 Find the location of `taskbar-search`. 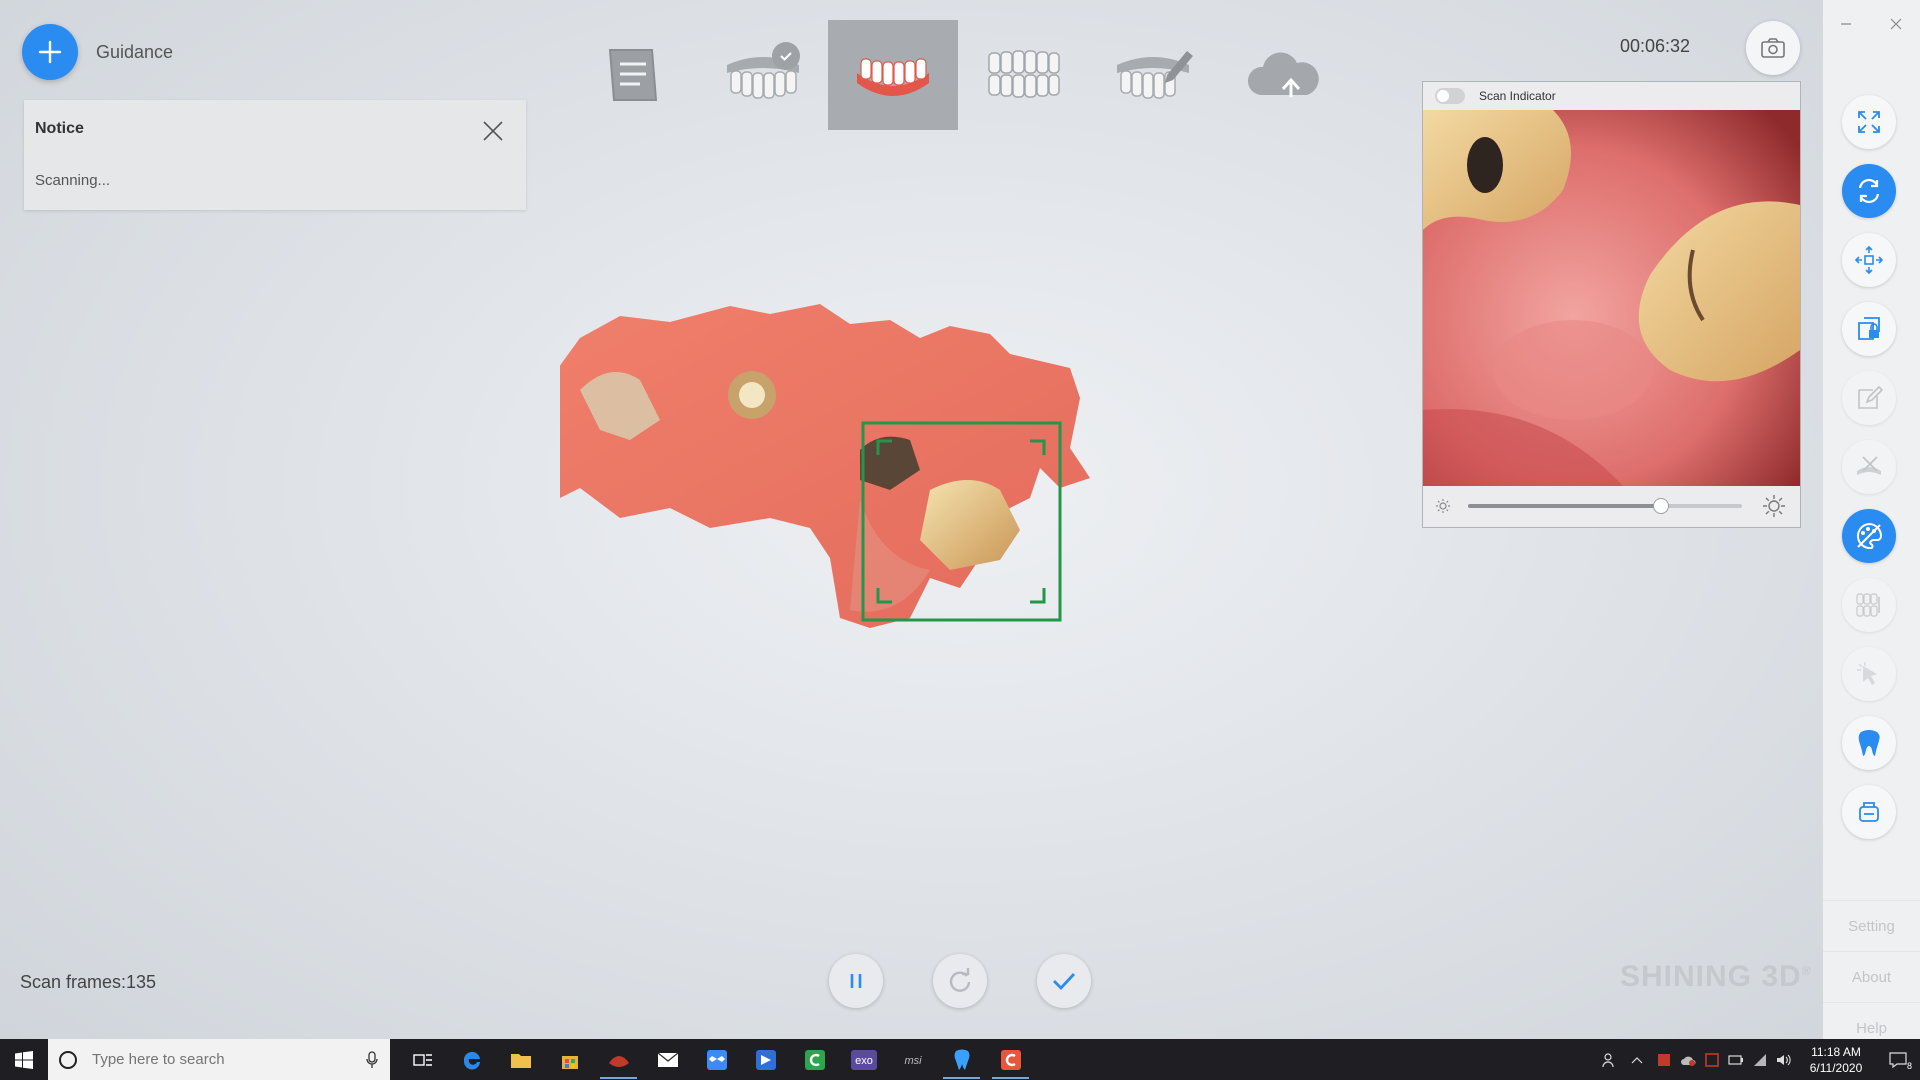

taskbar-search is located at coordinates (219, 1059).